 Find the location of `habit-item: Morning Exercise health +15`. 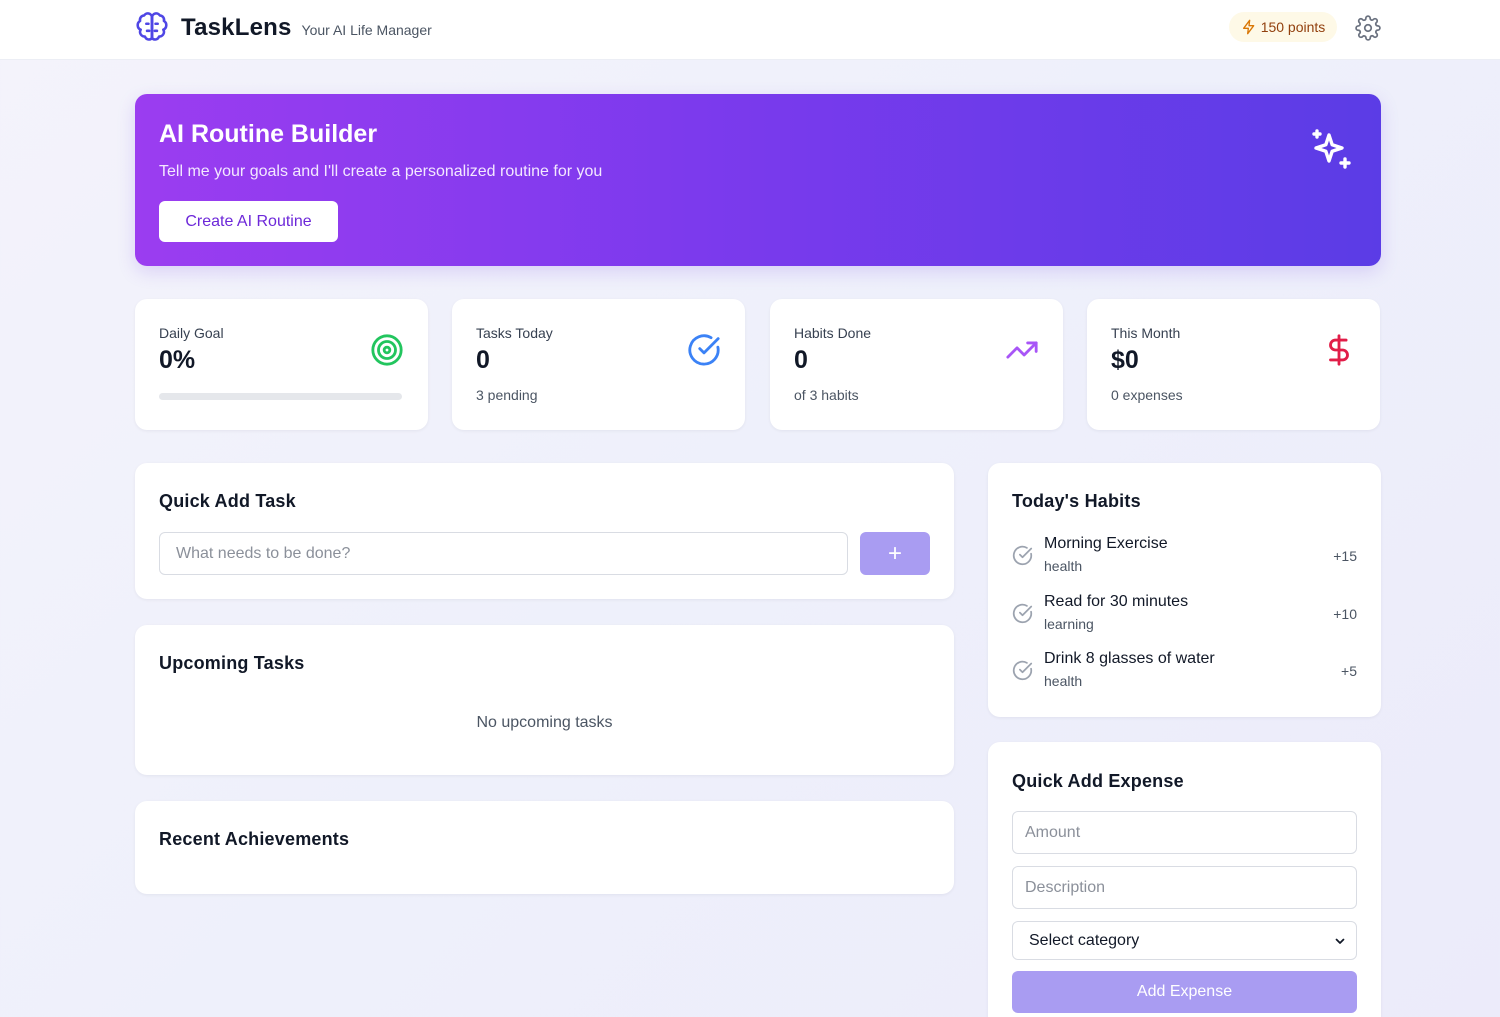

habit-item: Morning Exercise health +15 is located at coordinates (1184, 558).